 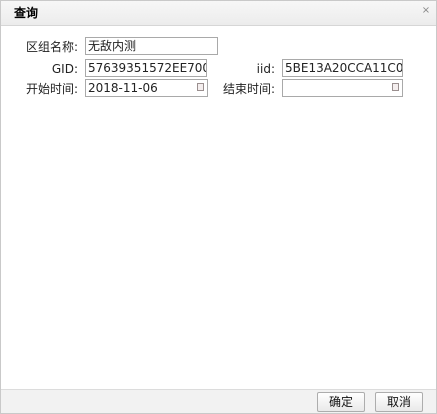 What do you see at coordinates (26, 13) in the screenshot?
I see `dialog-title: 查询` at bounding box center [26, 13].